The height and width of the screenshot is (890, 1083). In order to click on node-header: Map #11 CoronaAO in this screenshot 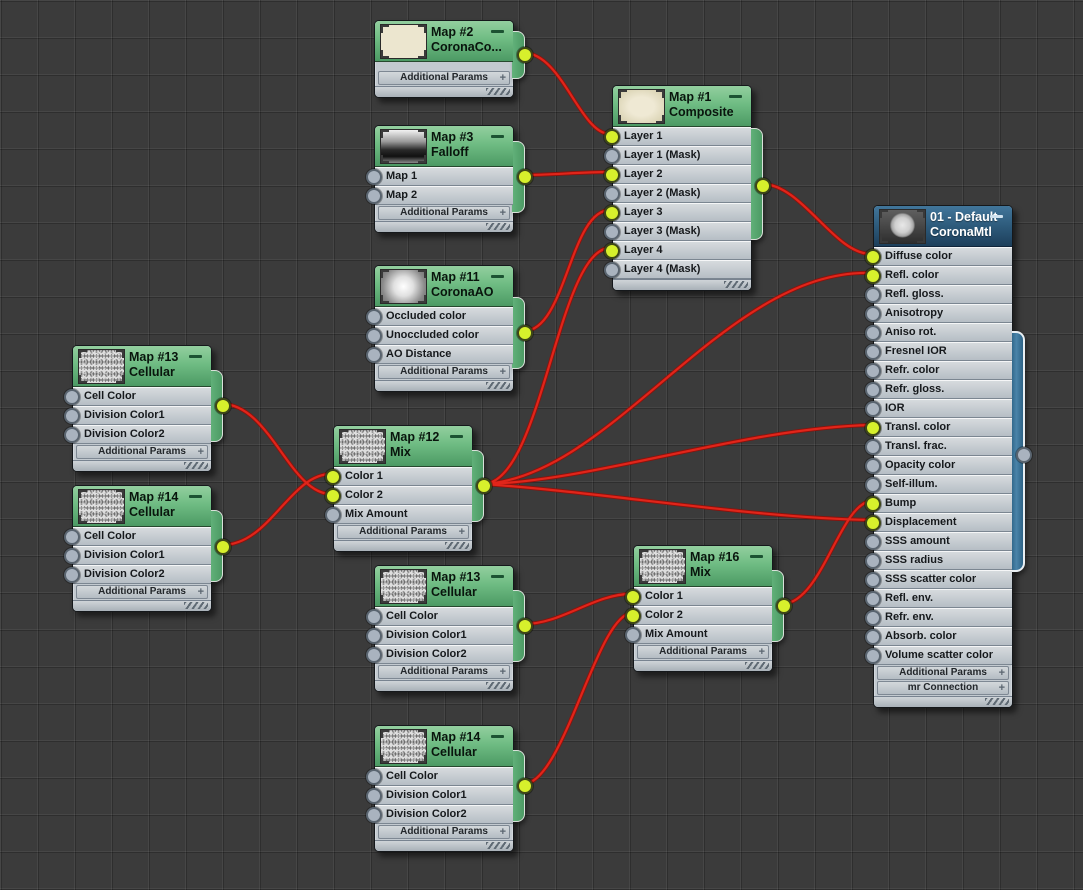, I will do `click(444, 286)`.